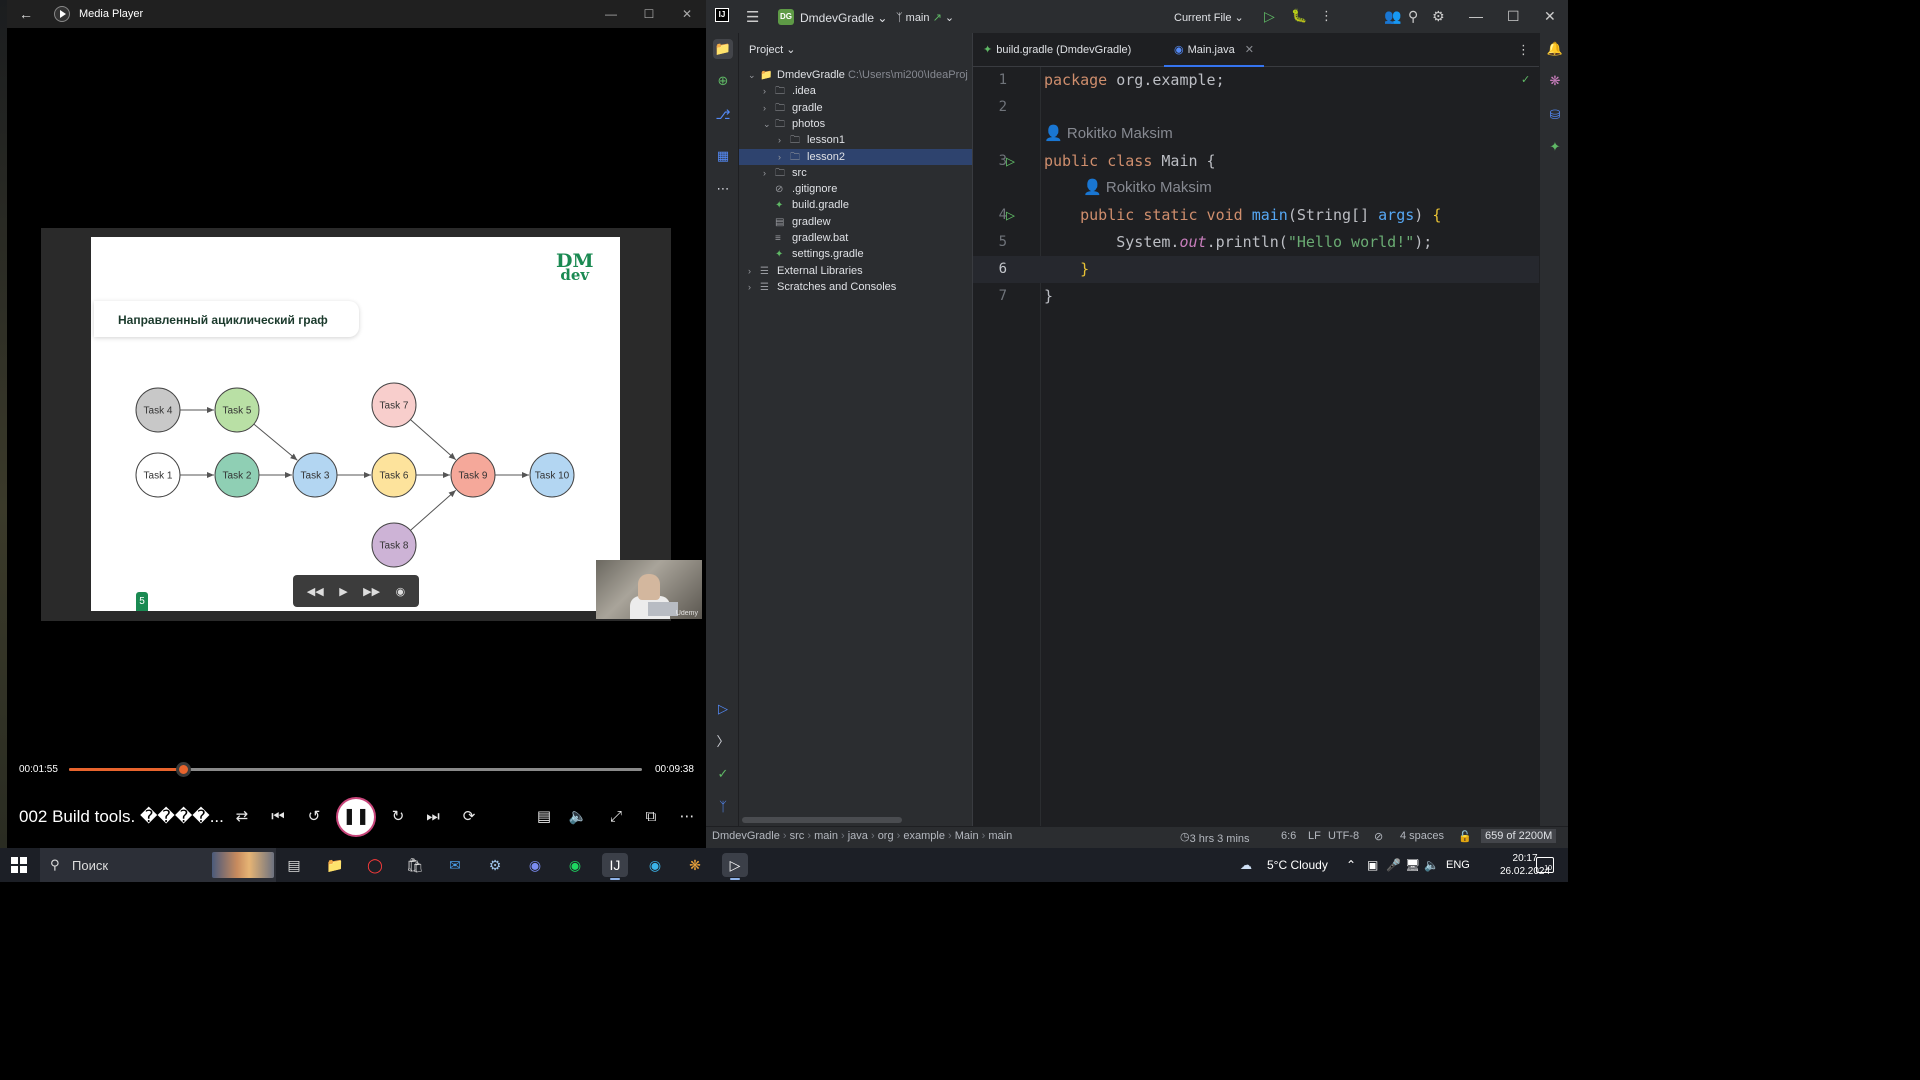 This screenshot has width=1920, height=1080. Describe the element at coordinates (1555, 81) in the screenshot. I see `ai-assistant-icon: ❋` at that location.